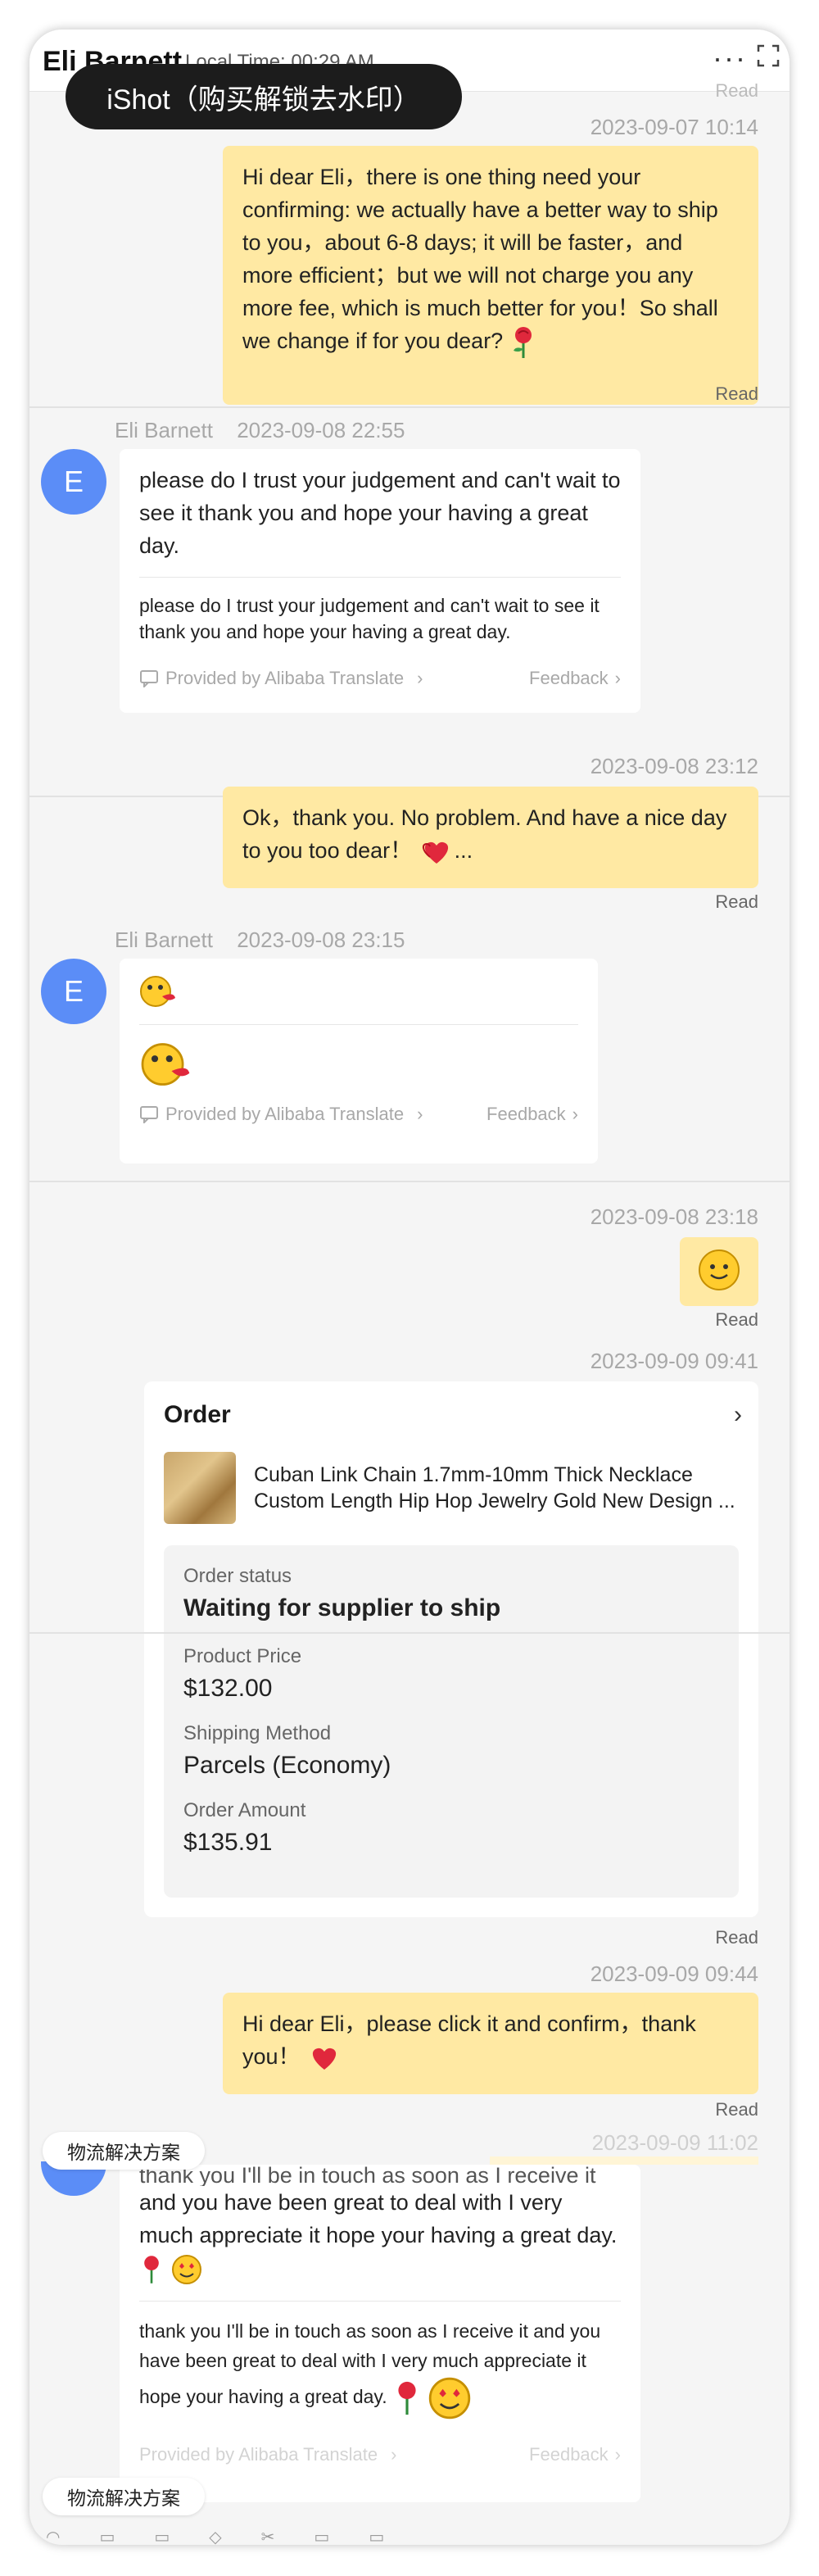 The width and height of the screenshot is (819, 2576). Describe the element at coordinates (376, 2536) in the screenshot. I see `menu-tool-icon: ▭` at that location.